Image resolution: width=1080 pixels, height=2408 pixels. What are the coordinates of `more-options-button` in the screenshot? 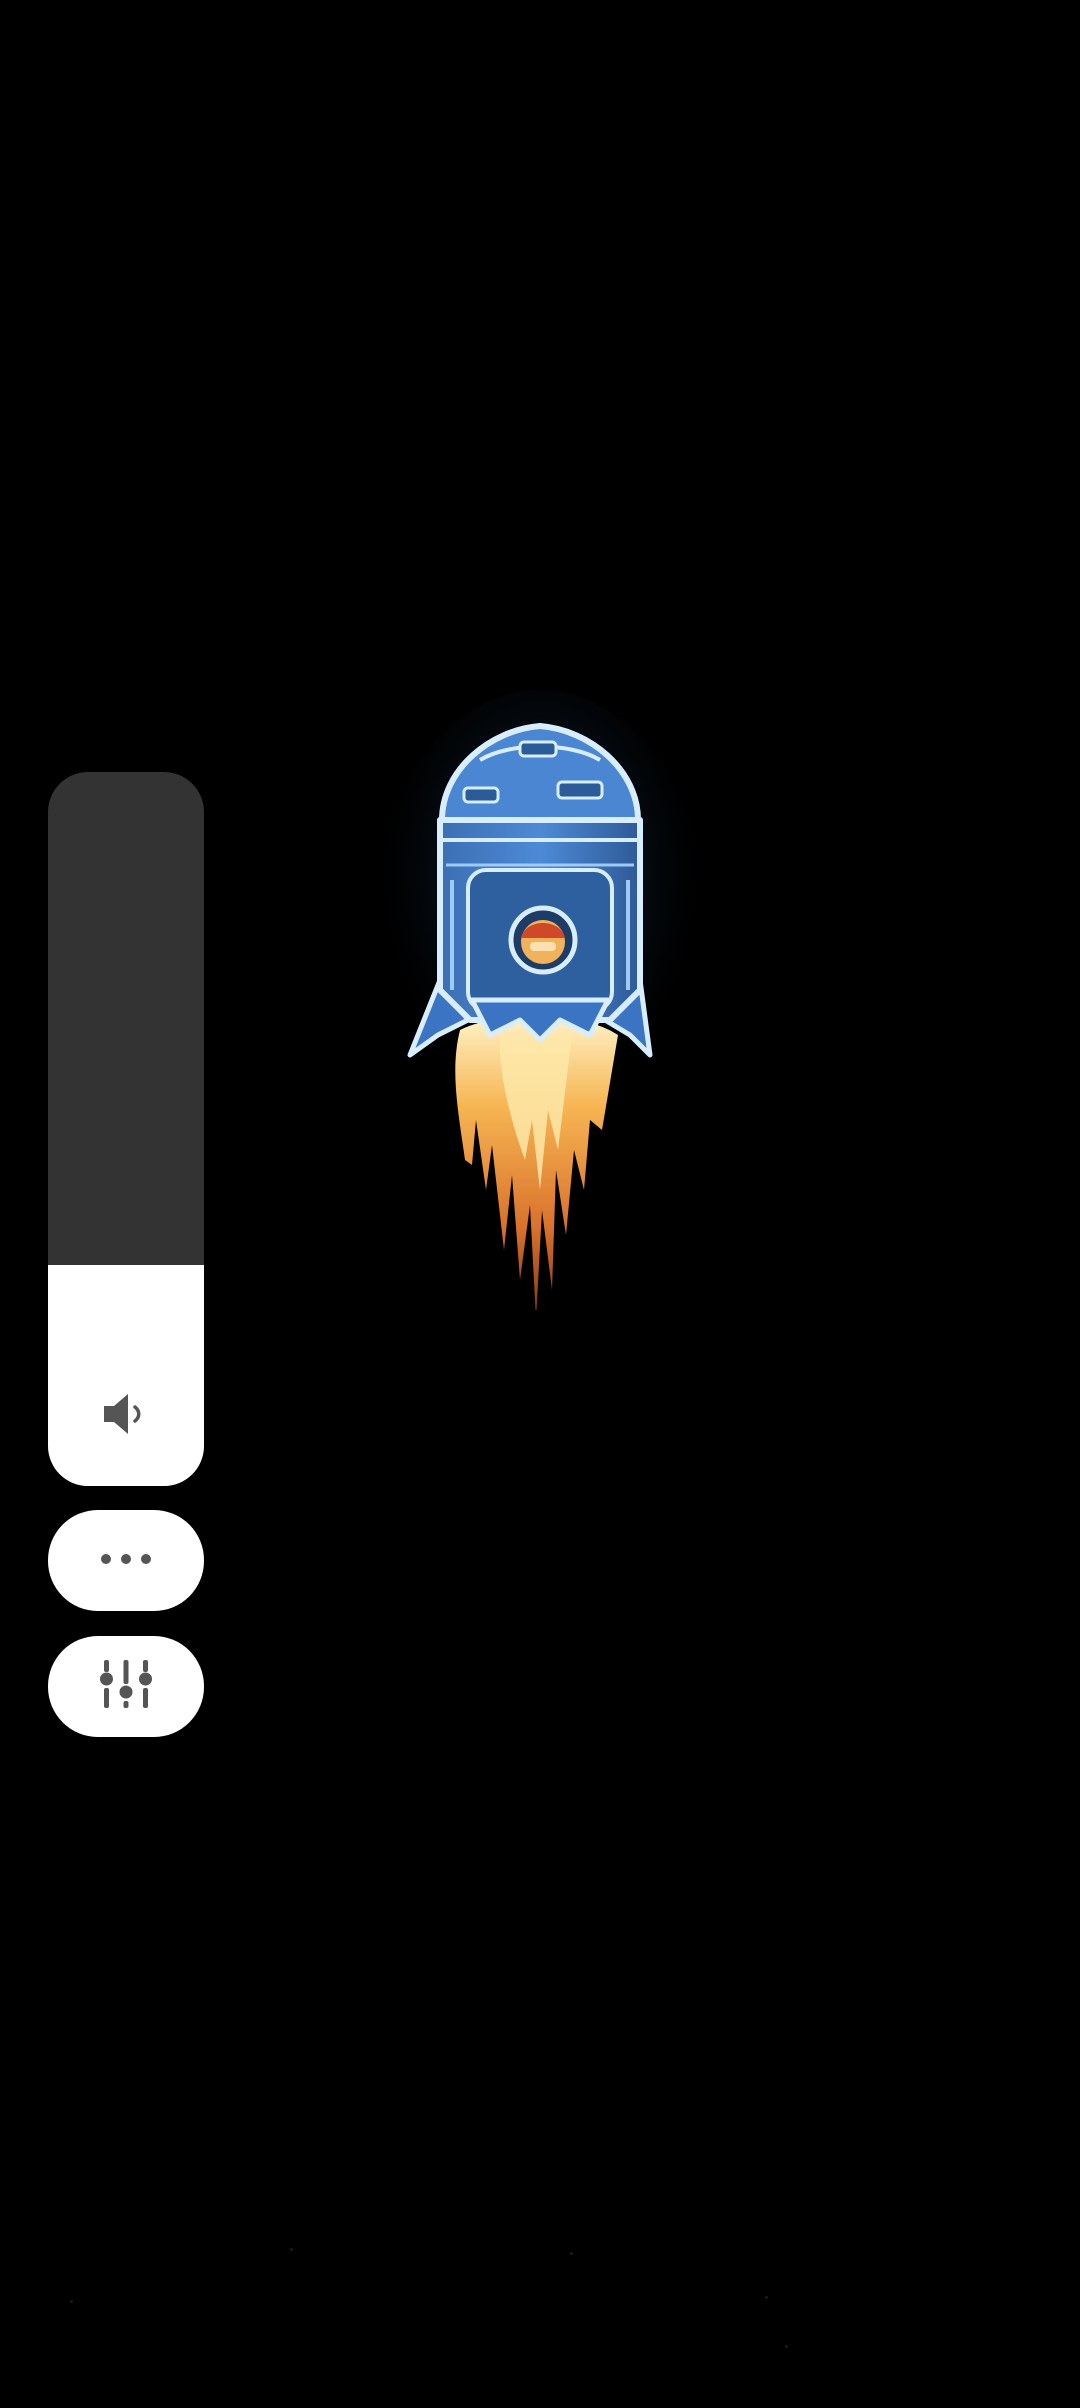 It's located at (126, 1560).